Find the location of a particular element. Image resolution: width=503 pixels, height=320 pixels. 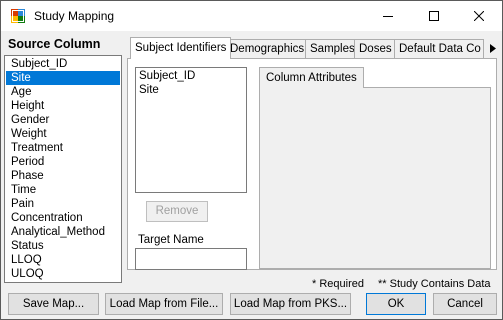

source-item-height: Height is located at coordinates (63, 106).